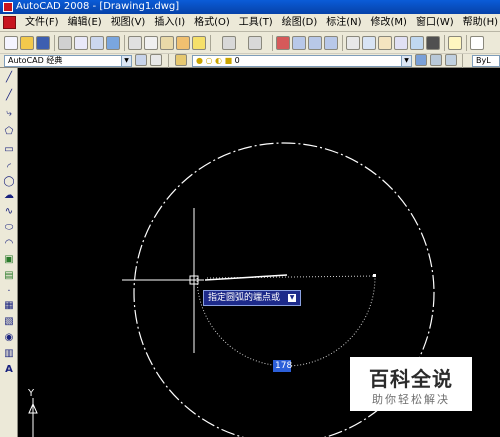 The width and height of the screenshot is (500, 437). I want to click on layer-value: 0, so click(237, 60).